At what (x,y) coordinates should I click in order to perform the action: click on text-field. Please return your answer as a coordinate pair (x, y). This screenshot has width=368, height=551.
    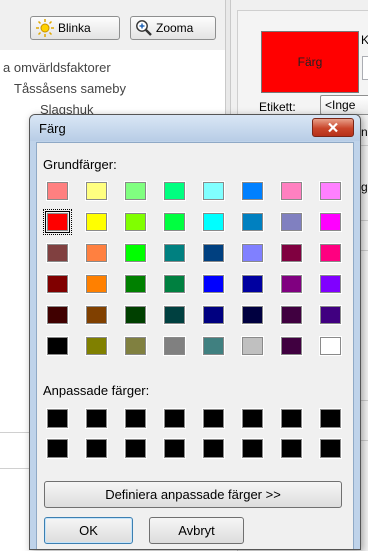
    Looking at the image, I should click on (365, 68).